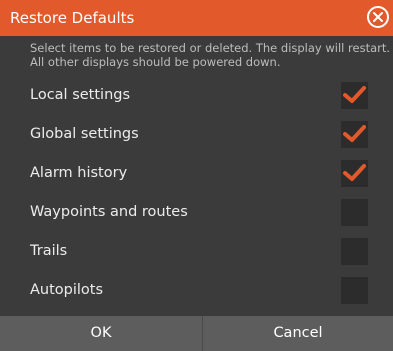 This screenshot has width=393, height=351. I want to click on option-label: Alarm history, so click(79, 173).